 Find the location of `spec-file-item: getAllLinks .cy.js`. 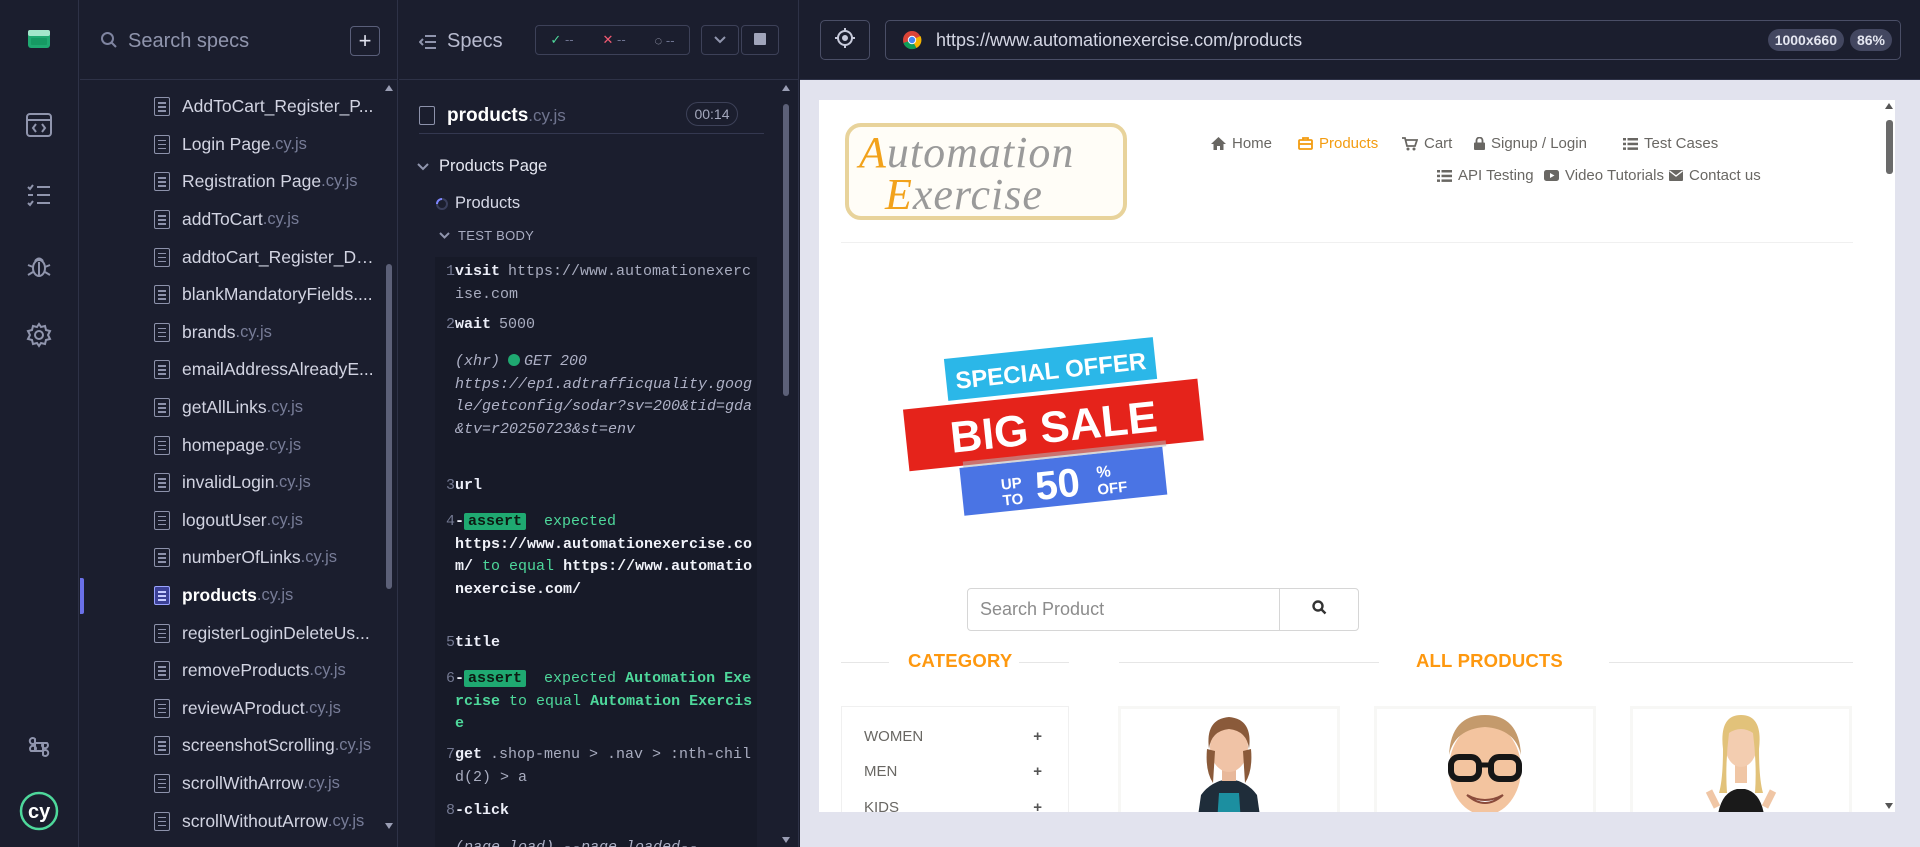

spec-file-item: getAllLinks .cy.js is located at coordinates (230, 408).